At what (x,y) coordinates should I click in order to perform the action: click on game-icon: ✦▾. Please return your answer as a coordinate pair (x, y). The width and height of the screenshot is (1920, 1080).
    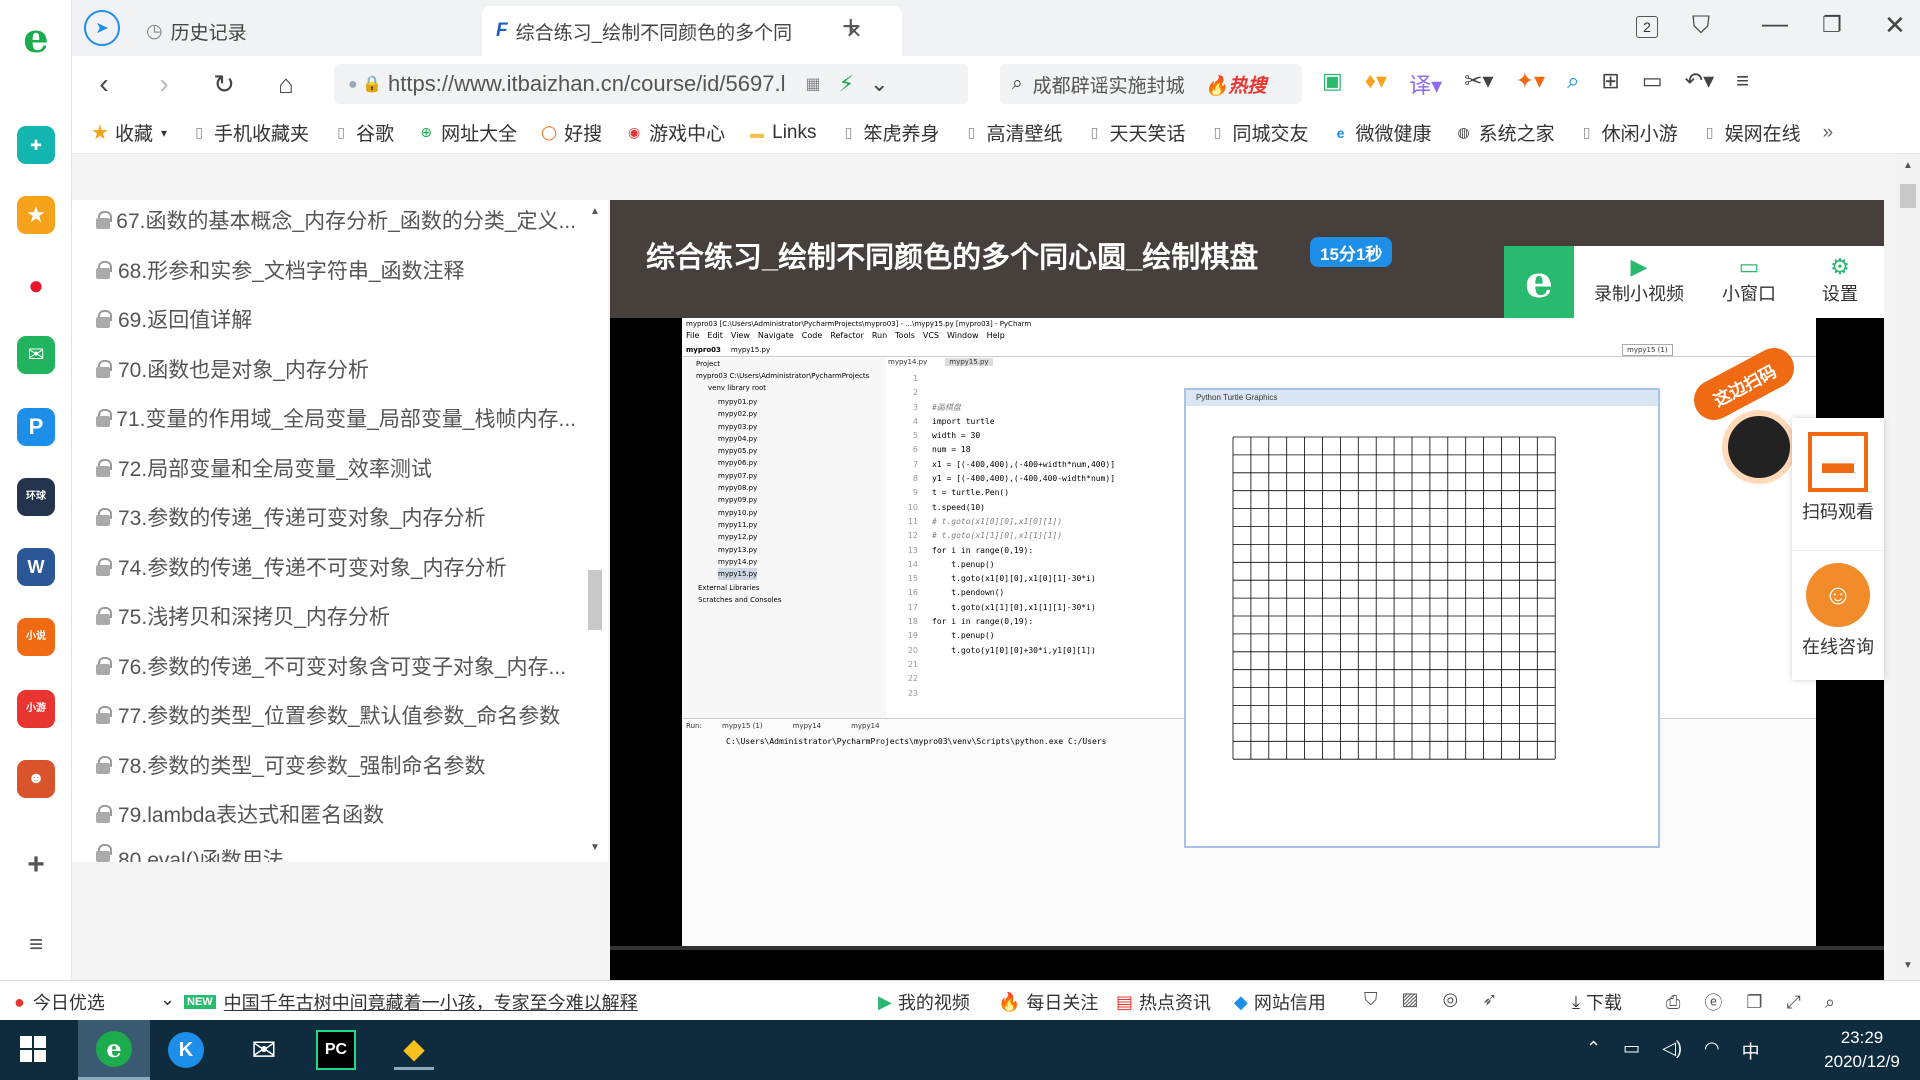
    Looking at the image, I should click on (1530, 84).